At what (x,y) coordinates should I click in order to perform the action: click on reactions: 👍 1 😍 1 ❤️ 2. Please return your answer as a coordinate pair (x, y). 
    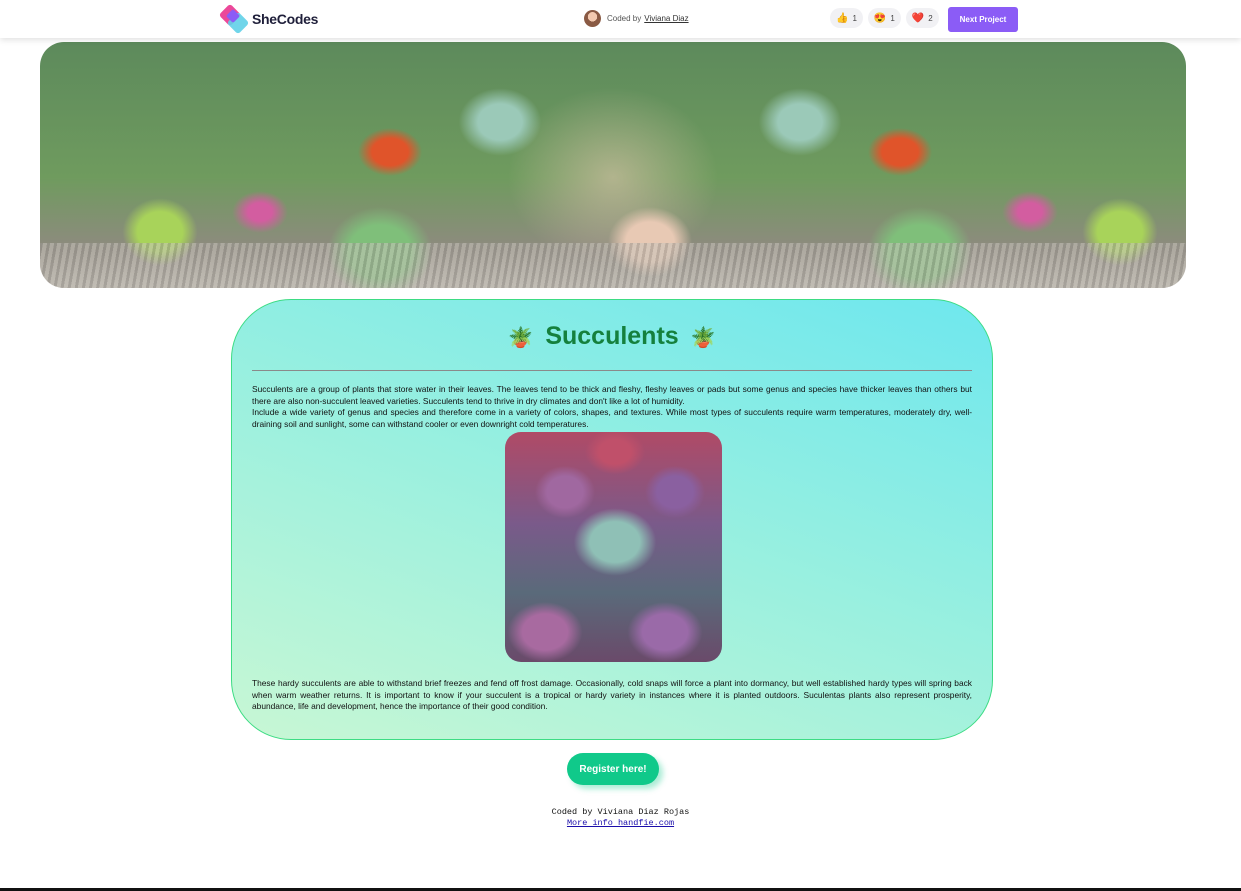
    Looking at the image, I should click on (884, 18).